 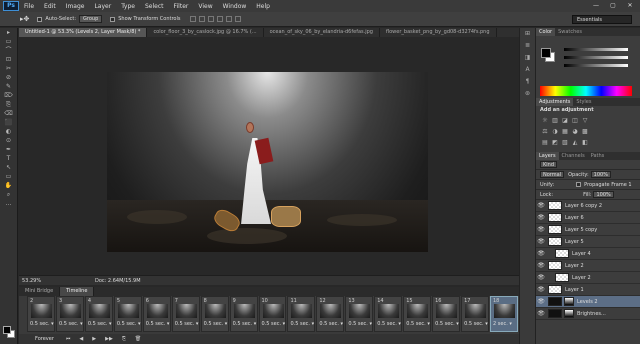 I want to click on tool-16-icon: ▭, so click(x=8, y=176).